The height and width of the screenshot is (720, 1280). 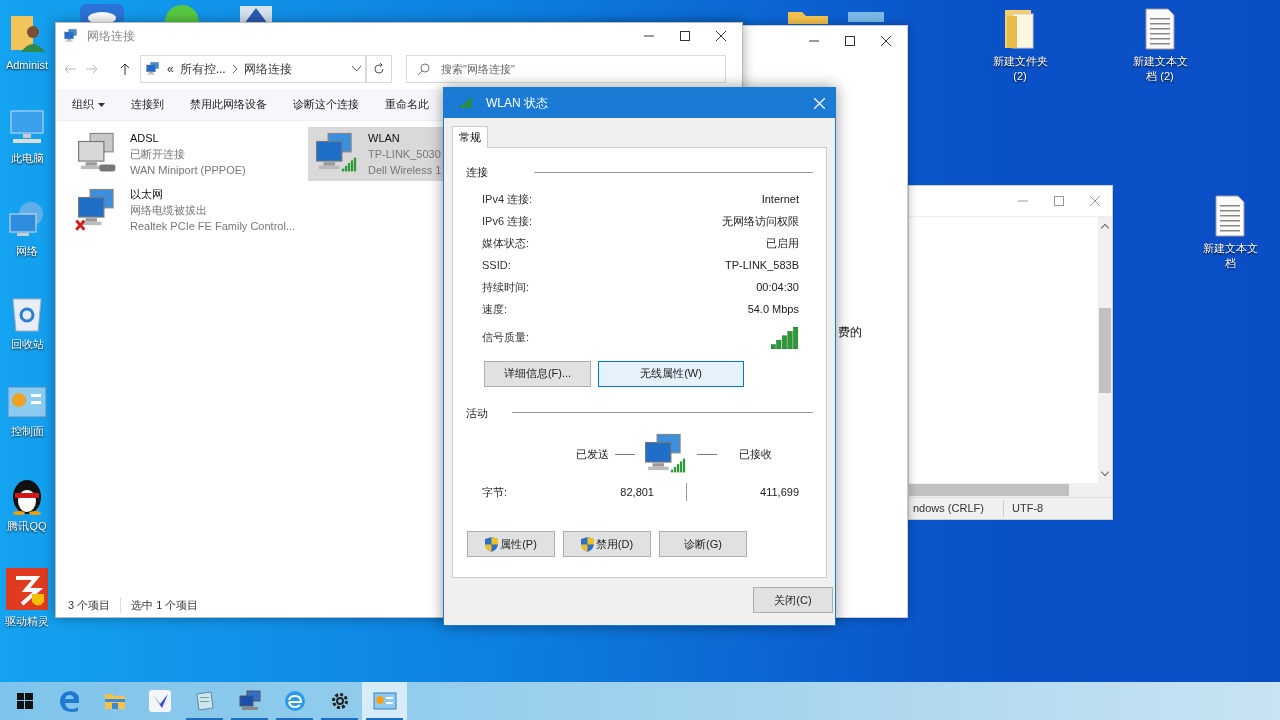 What do you see at coordinates (204, 701) in the screenshot?
I see `notepad-icon` at bounding box center [204, 701].